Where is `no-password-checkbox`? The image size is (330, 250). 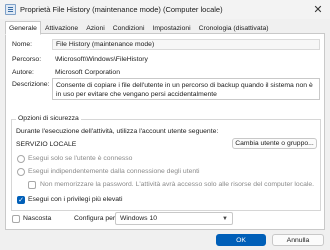
no-password-checkbox is located at coordinates (32, 185).